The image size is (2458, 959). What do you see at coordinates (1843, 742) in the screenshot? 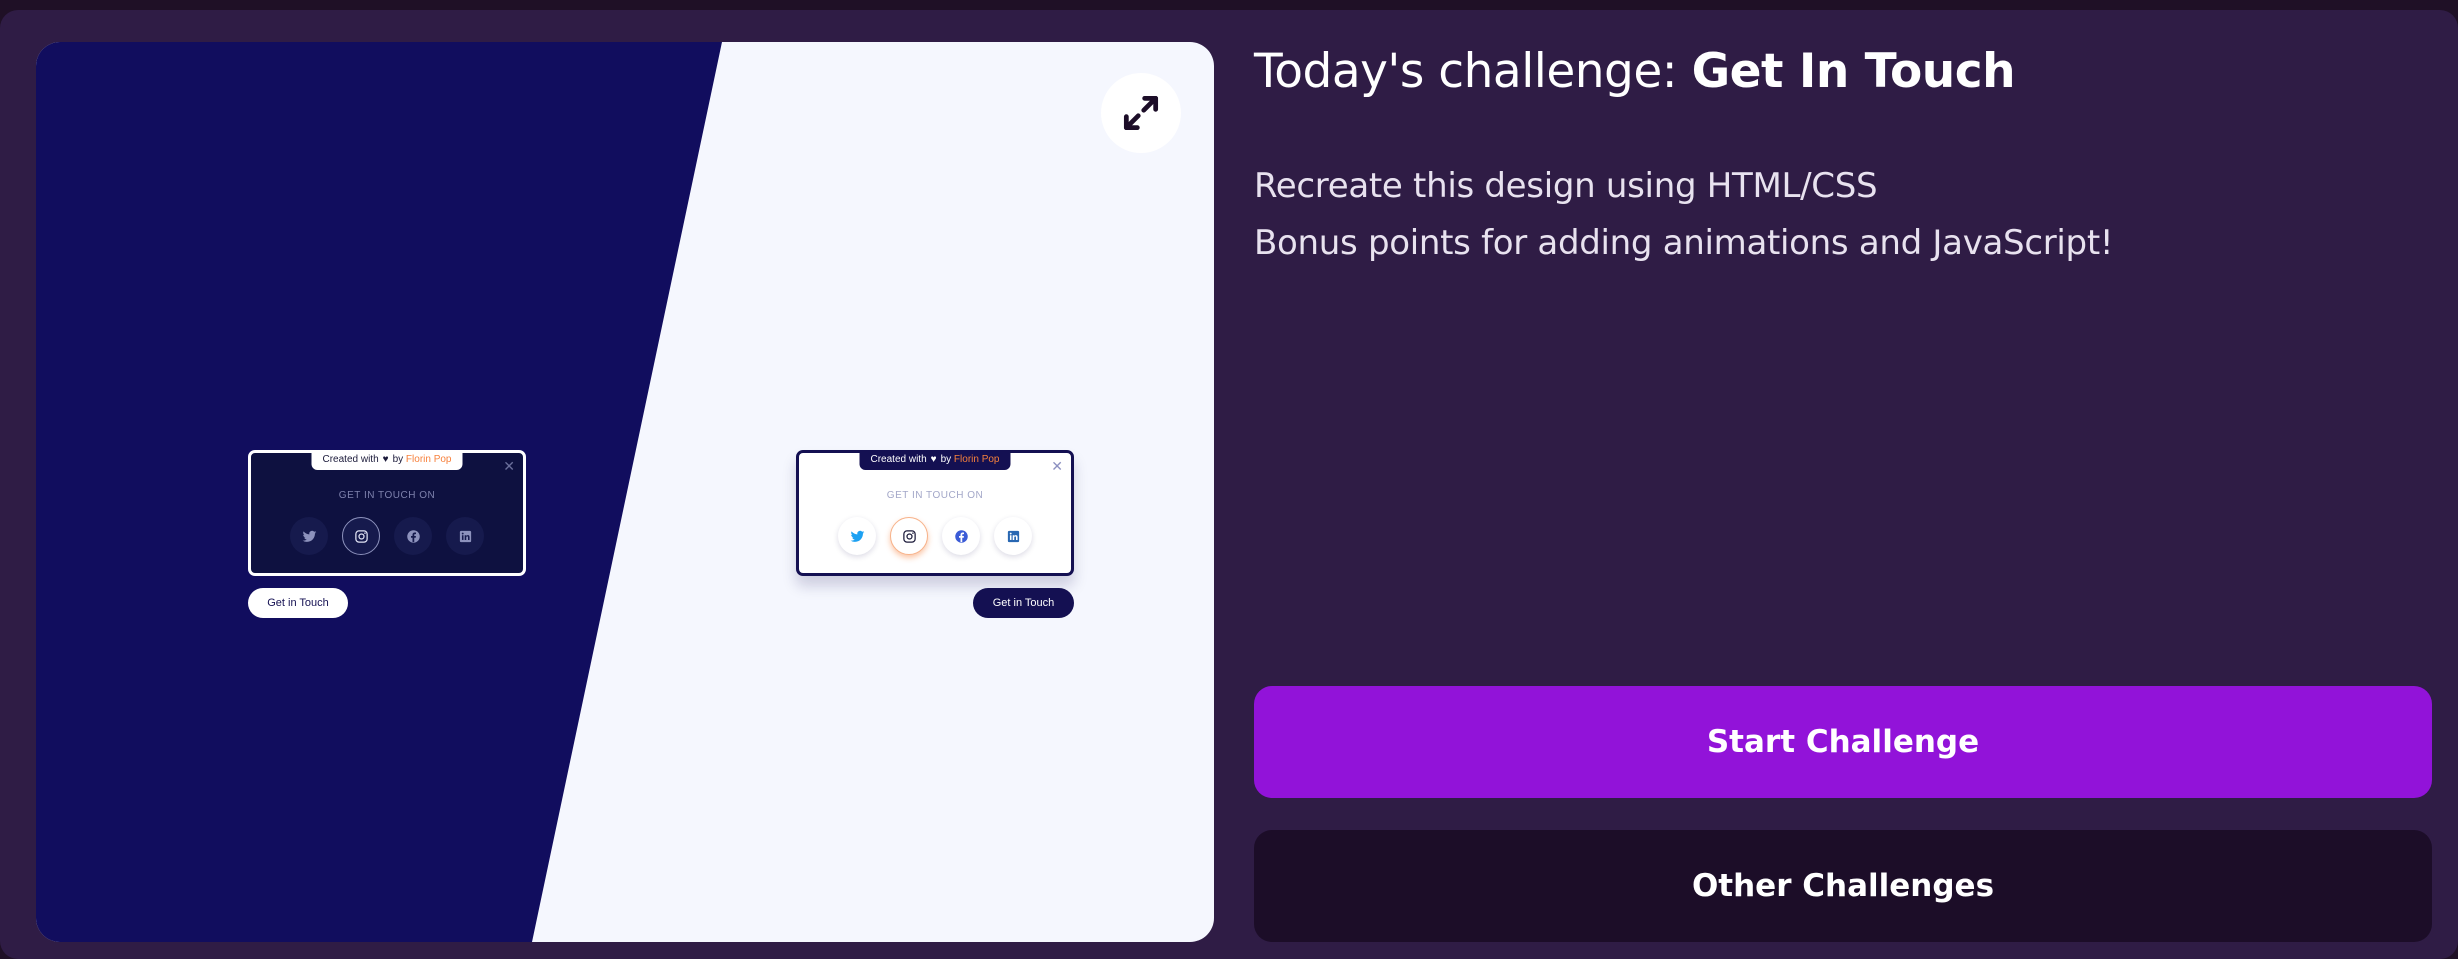
I see `start-challenge-button: Start Challenge` at bounding box center [1843, 742].